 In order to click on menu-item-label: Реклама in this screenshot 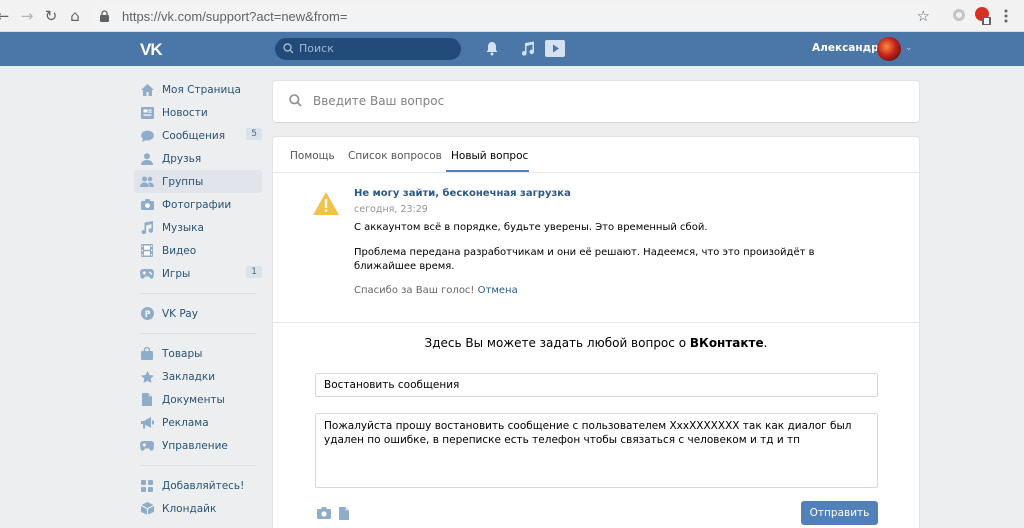, I will do `click(185, 422)`.